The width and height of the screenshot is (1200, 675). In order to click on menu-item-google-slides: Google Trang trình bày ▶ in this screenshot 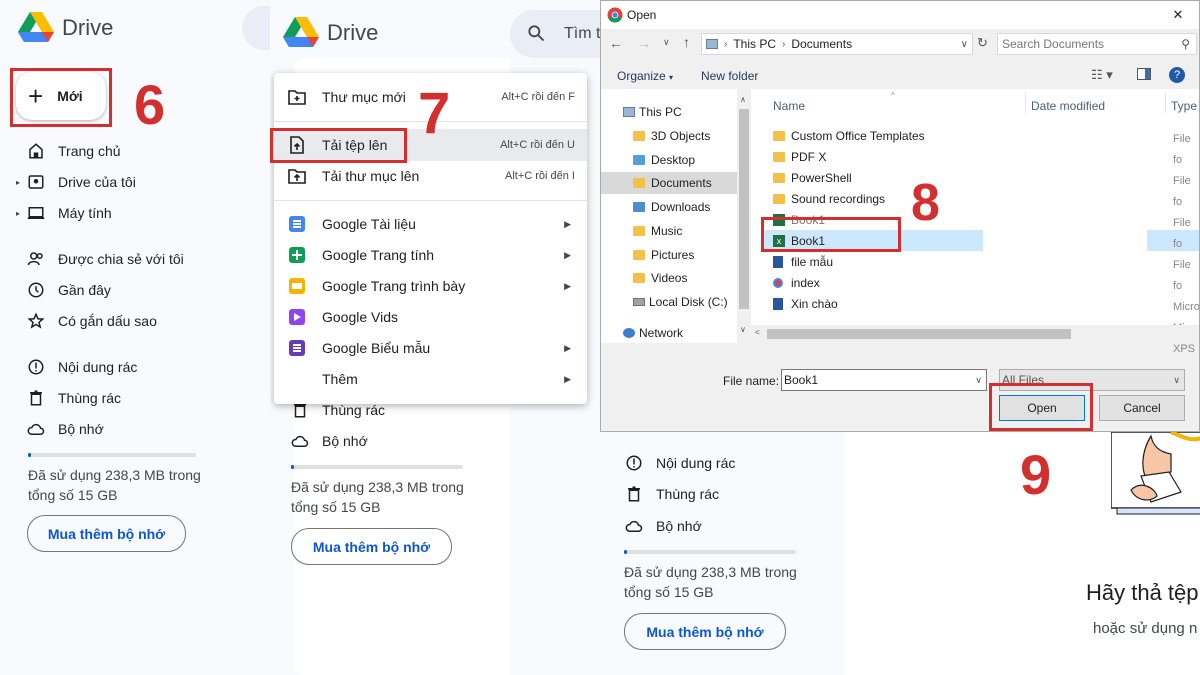, I will do `click(430, 286)`.